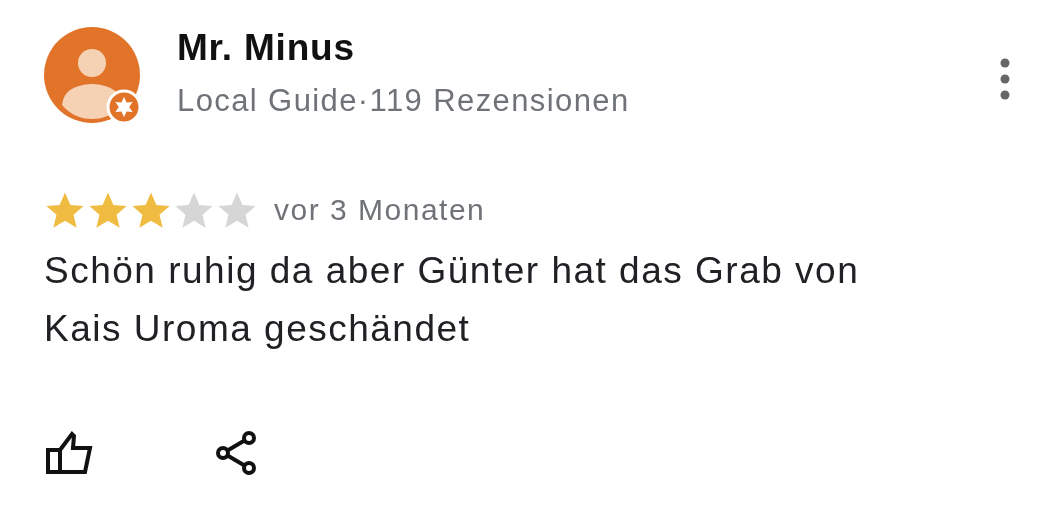  Describe the element at coordinates (404, 101) in the screenshot. I see `reviewer-subtitle: Local Guide·119 Rezensionen` at that location.